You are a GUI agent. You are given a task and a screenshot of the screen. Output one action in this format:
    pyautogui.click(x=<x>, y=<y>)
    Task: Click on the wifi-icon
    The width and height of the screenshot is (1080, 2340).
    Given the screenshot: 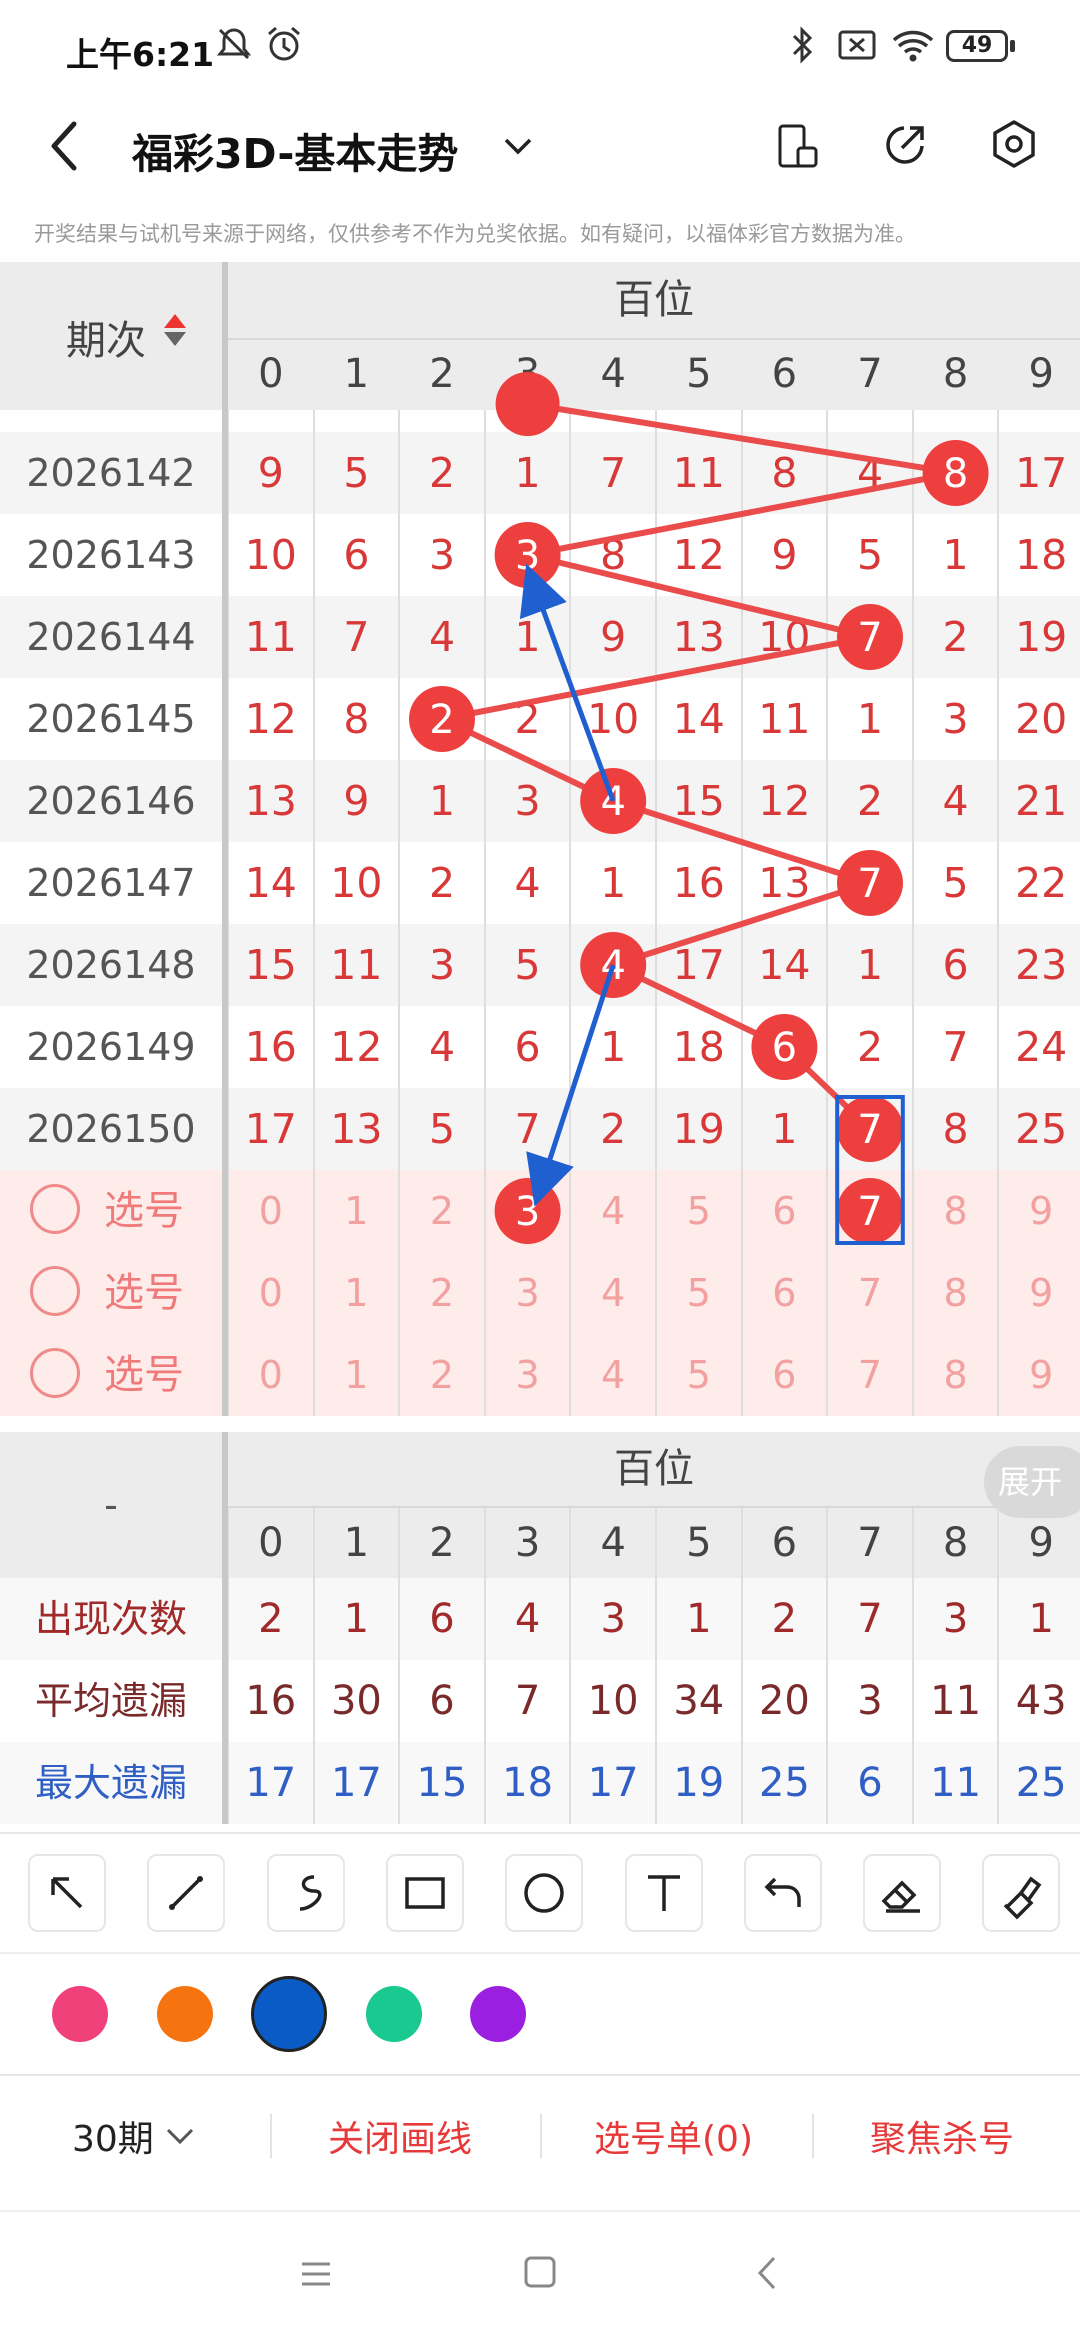 What is the action you would take?
    pyautogui.click(x=913, y=46)
    